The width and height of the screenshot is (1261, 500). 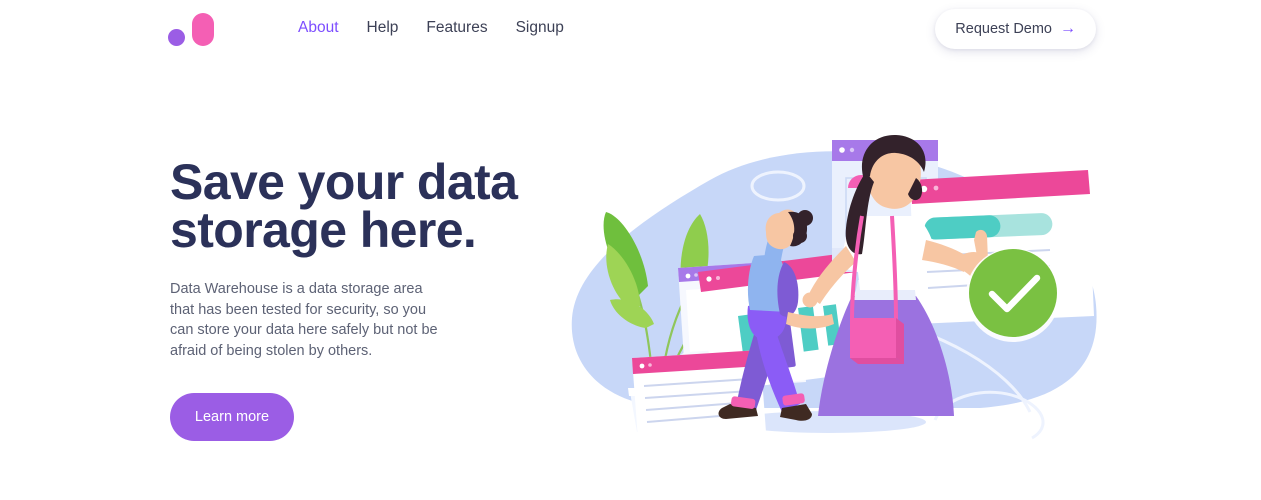 I want to click on nav-item-about: About, so click(x=325, y=28).